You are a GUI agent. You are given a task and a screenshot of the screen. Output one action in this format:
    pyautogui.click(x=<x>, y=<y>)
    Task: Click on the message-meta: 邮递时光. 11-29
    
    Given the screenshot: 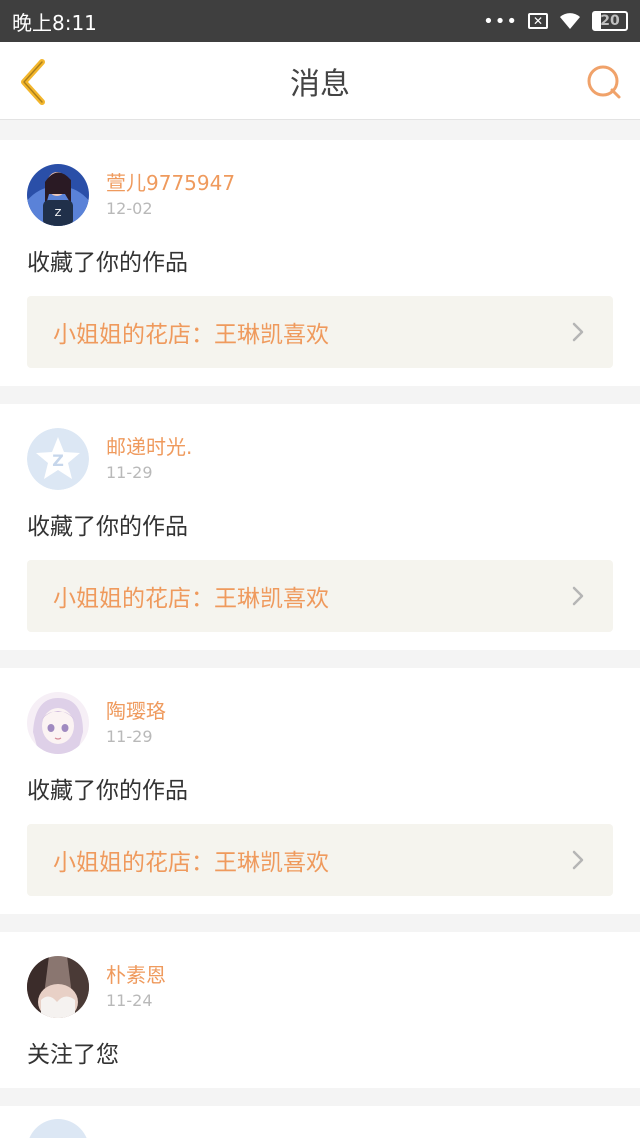 What is the action you would take?
    pyautogui.click(x=149, y=459)
    